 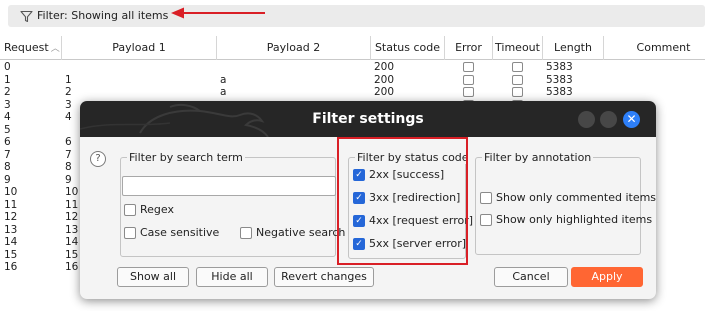 What do you see at coordinates (72, 204) in the screenshot?
I see `cell-payload1: 11` at bounding box center [72, 204].